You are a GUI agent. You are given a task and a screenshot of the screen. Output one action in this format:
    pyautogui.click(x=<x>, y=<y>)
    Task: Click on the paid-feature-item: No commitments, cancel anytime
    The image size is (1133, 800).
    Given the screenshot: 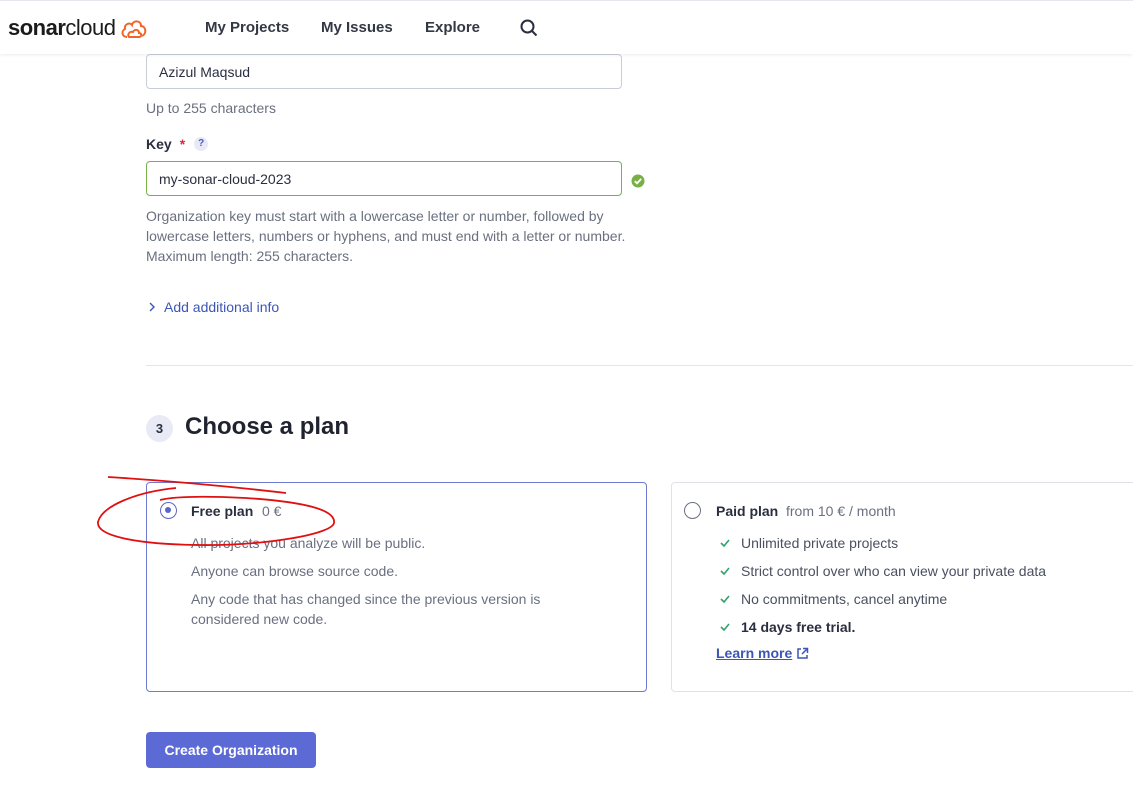 What is the action you would take?
    pyautogui.click(x=833, y=599)
    